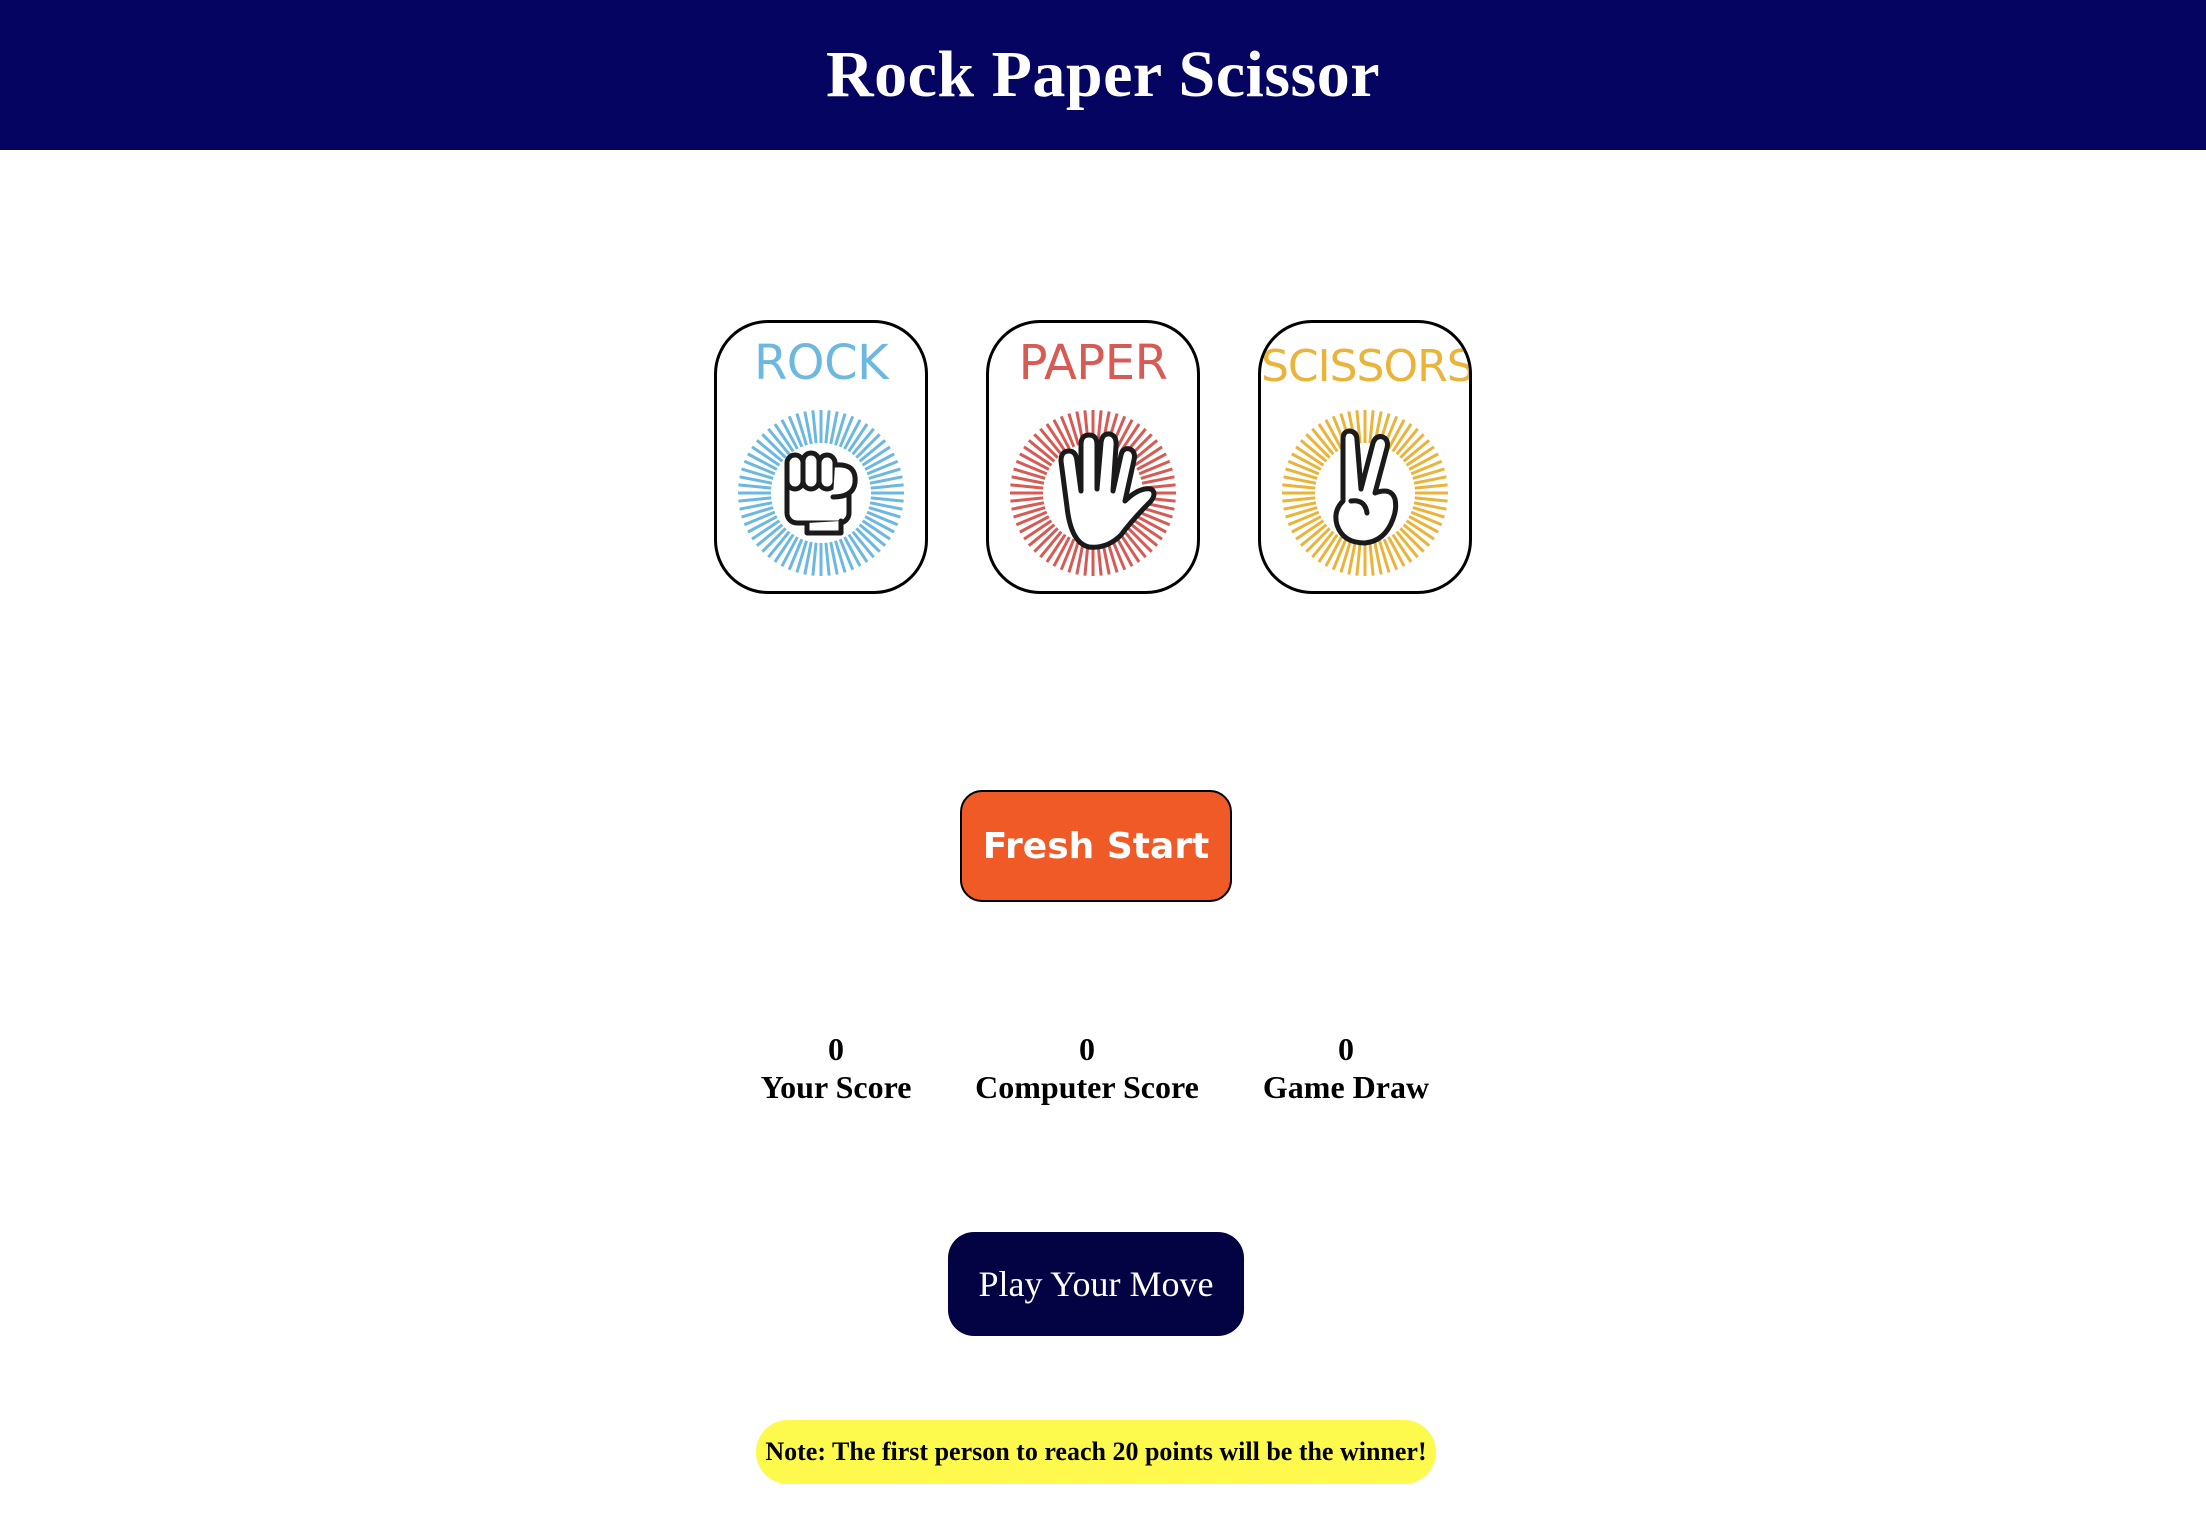 The image size is (2206, 1526). I want to click on game-draw-label: Game Draw, so click(1346, 1087).